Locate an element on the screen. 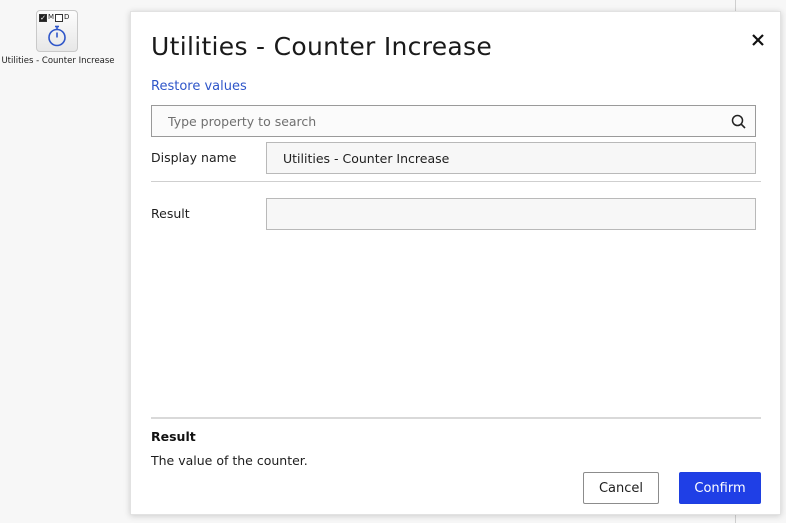 This screenshot has width=786, height=523. d-flag-label: D is located at coordinates (67, 17).